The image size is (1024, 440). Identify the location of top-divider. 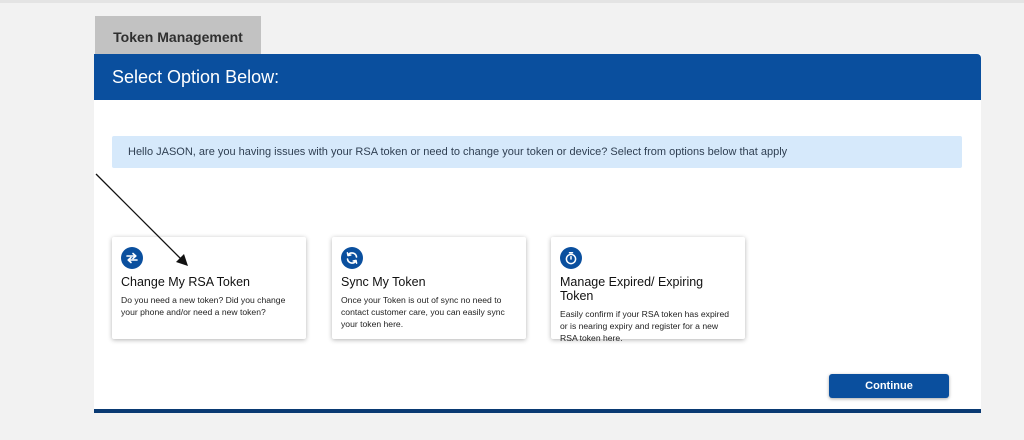
(512, 1).